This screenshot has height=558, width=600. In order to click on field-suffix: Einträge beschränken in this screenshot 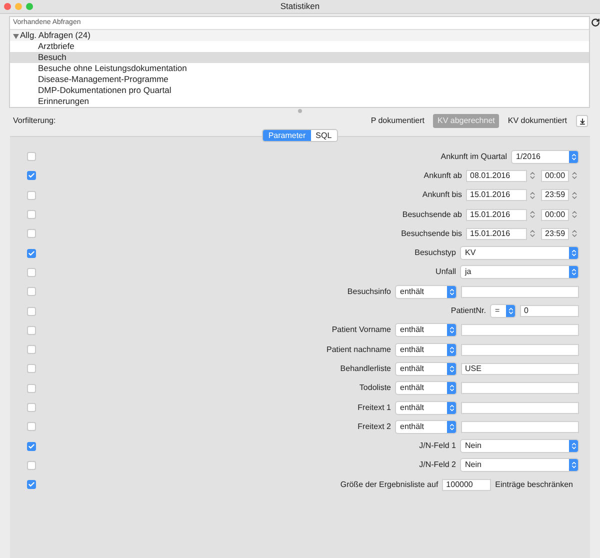, I will do `click(534, 484)`.